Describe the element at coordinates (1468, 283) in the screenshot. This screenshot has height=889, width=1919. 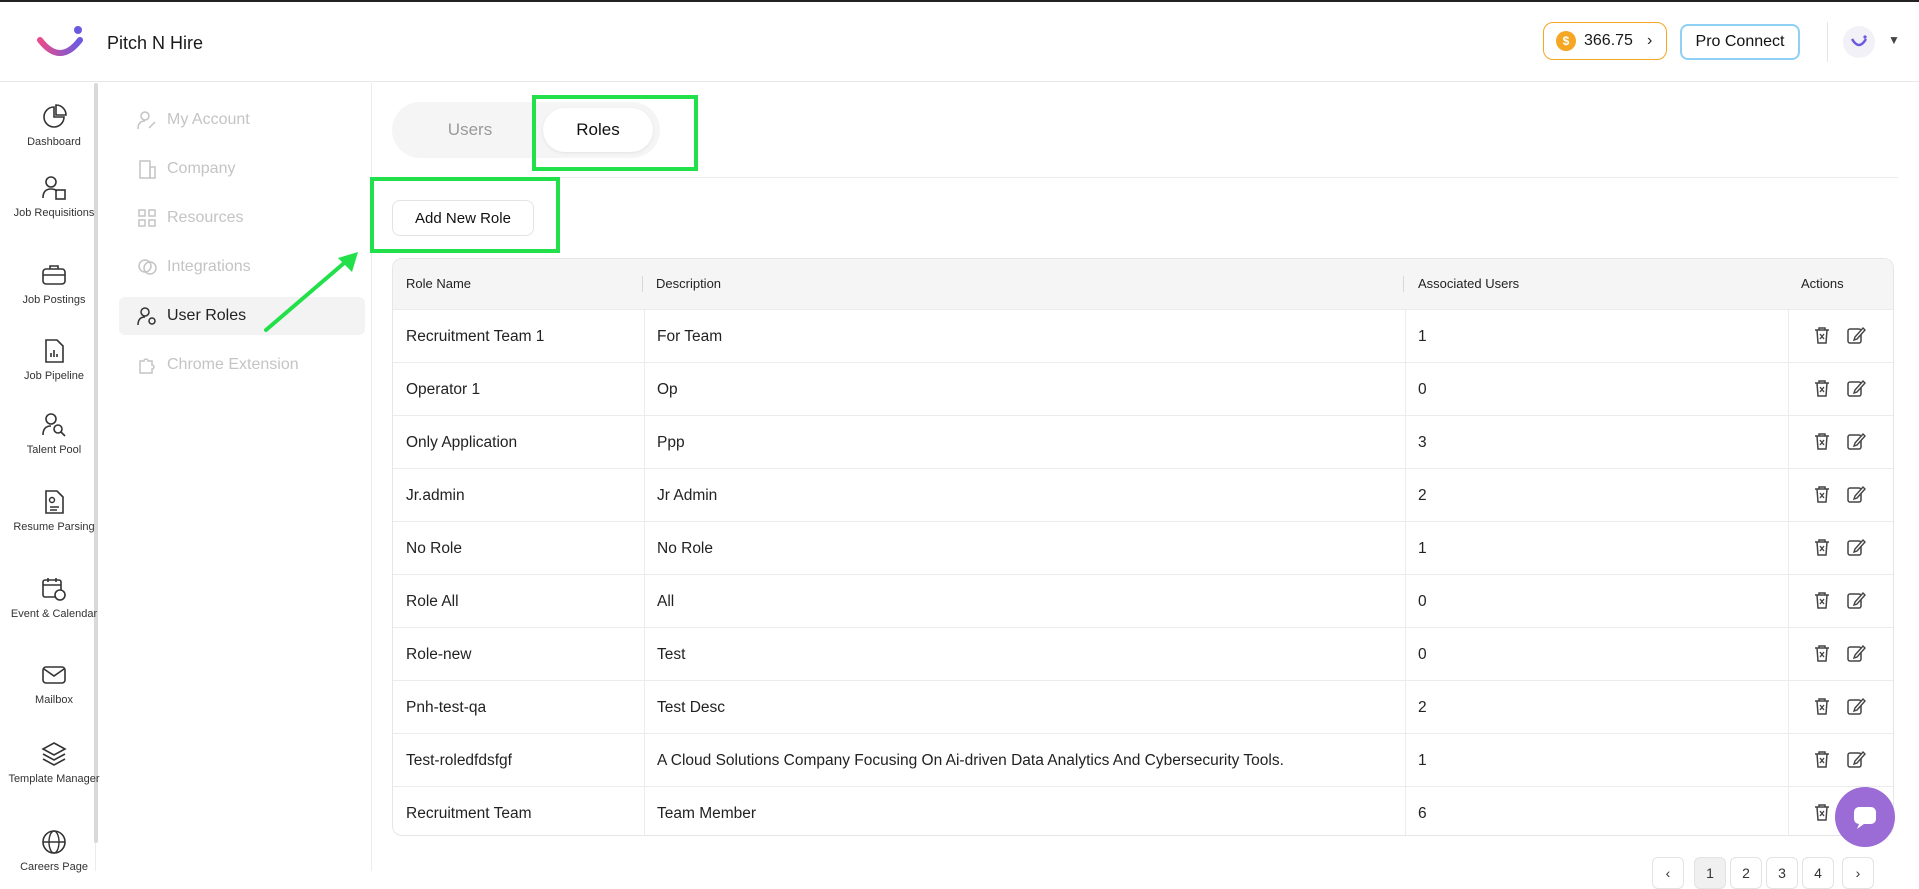
I see `column-header-associated-users: Associated Users` at that location.